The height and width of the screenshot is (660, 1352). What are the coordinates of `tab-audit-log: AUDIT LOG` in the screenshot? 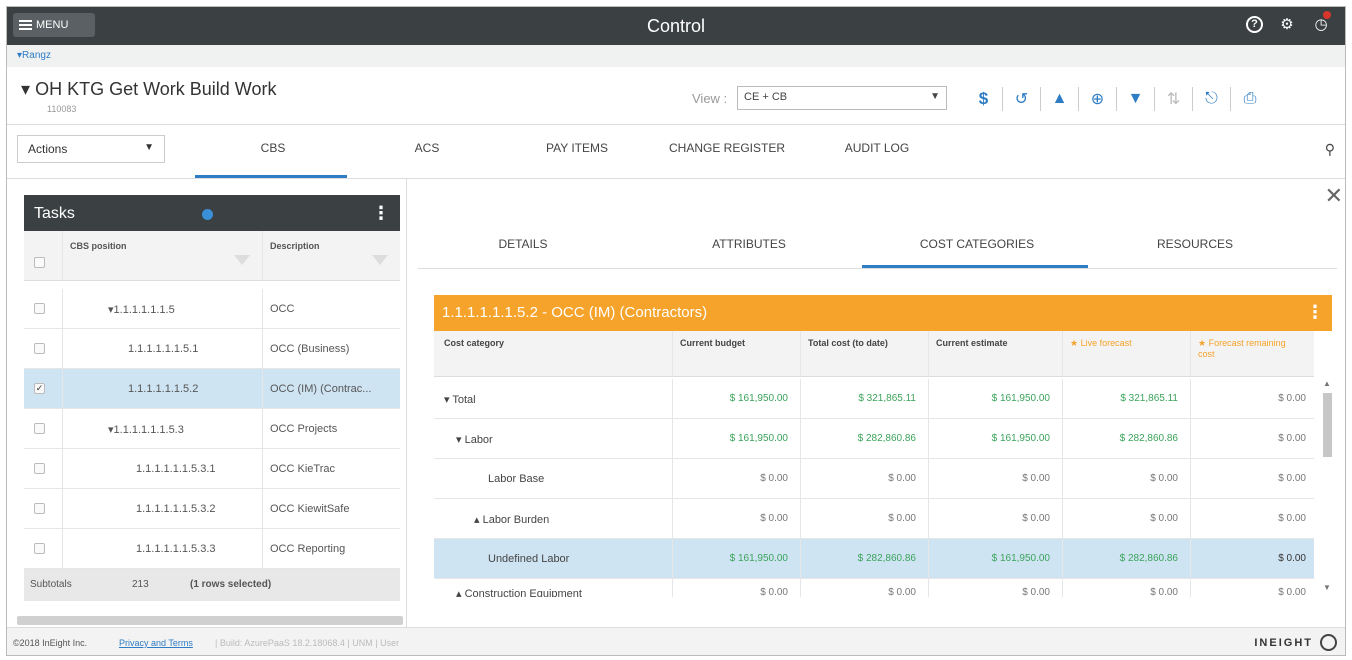 It's located at (877, 148).